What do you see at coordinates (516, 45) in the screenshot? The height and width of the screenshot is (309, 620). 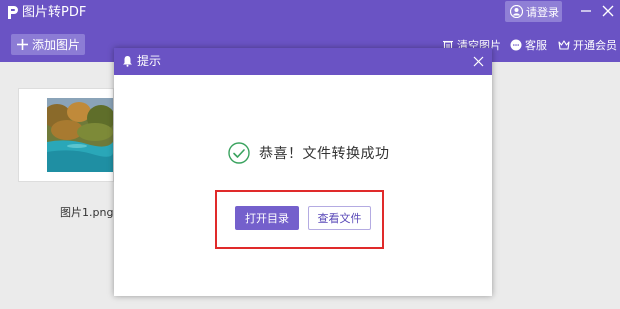 I see `chat-bubble-icon` at bounding box center [516, 45].